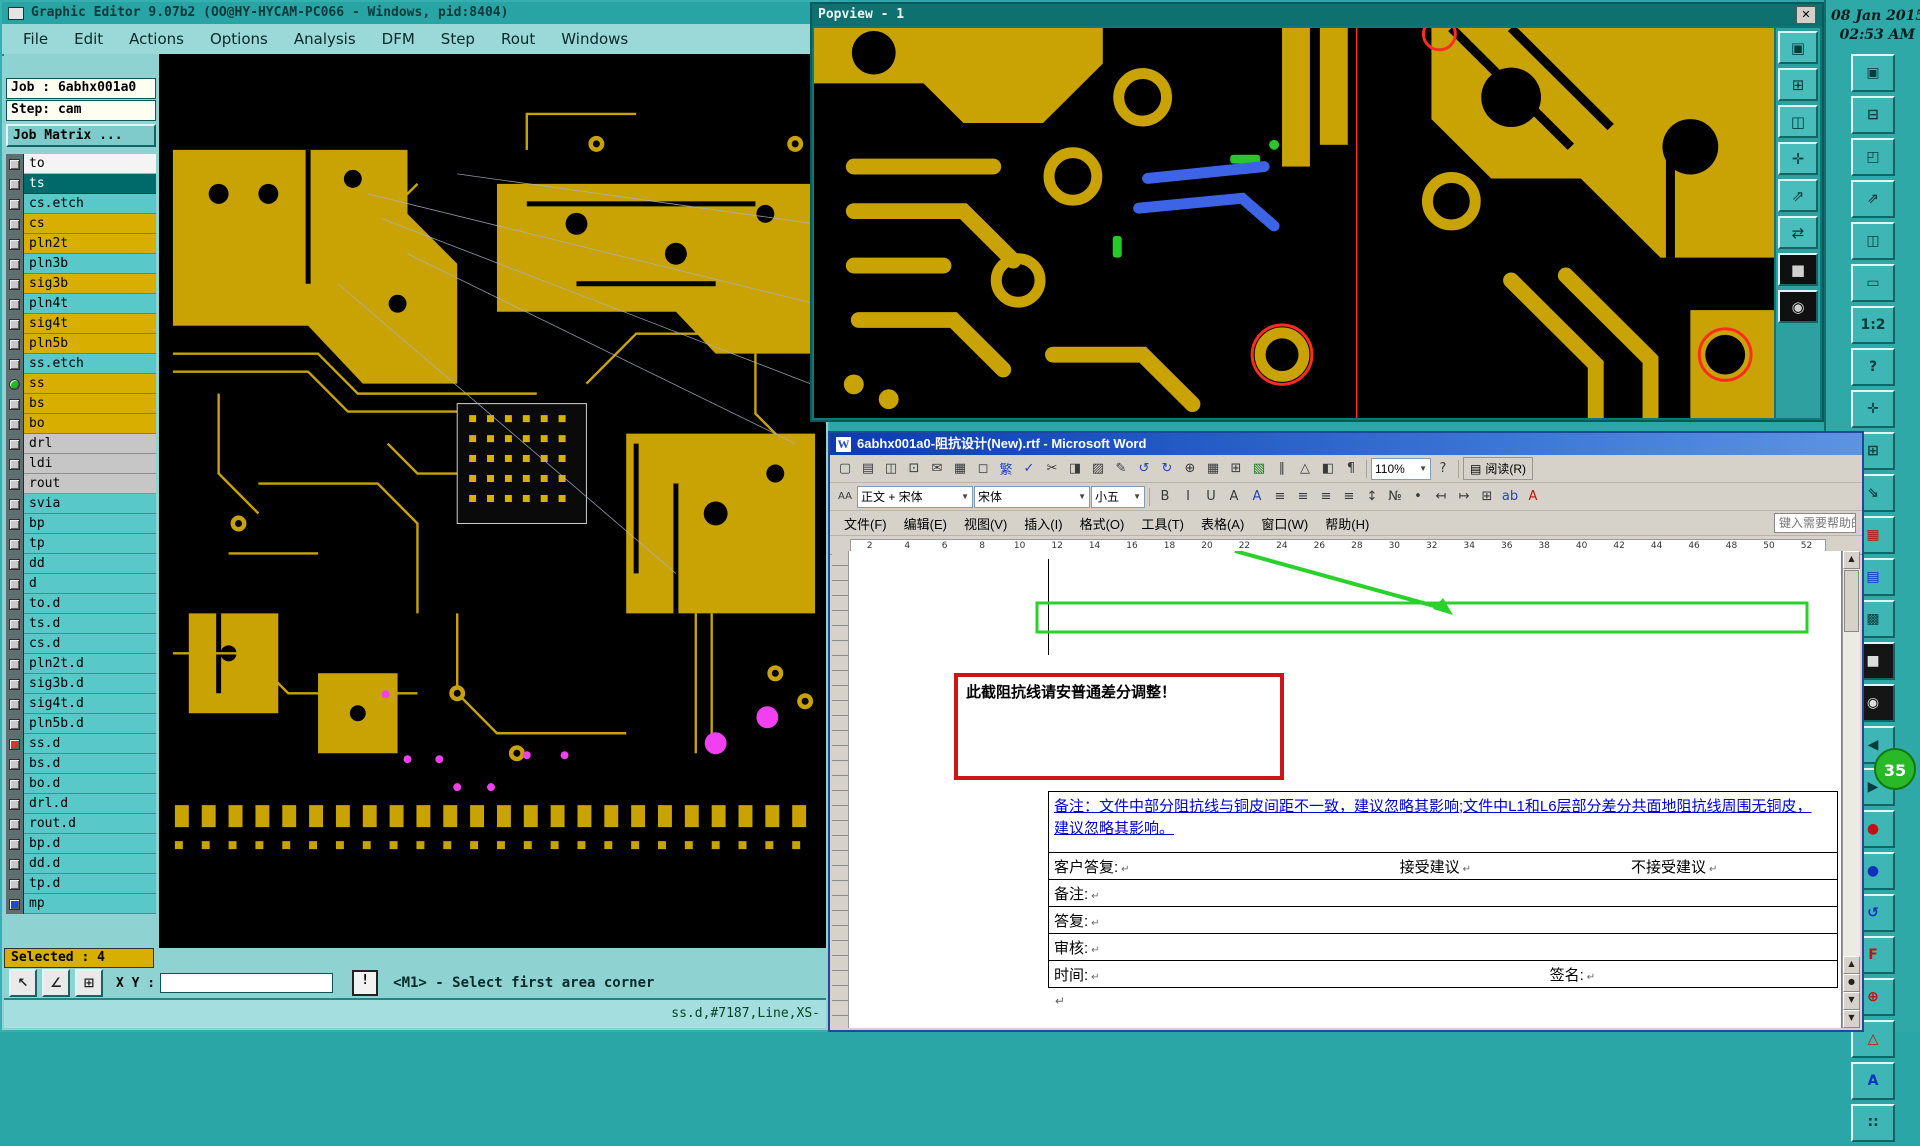 This screenshot has height=1146, width=1920. What do you see at coordinates (1443, 893) in the screenshot?
I see `remark-row: 备注:` at bounding box center [1443, 893].